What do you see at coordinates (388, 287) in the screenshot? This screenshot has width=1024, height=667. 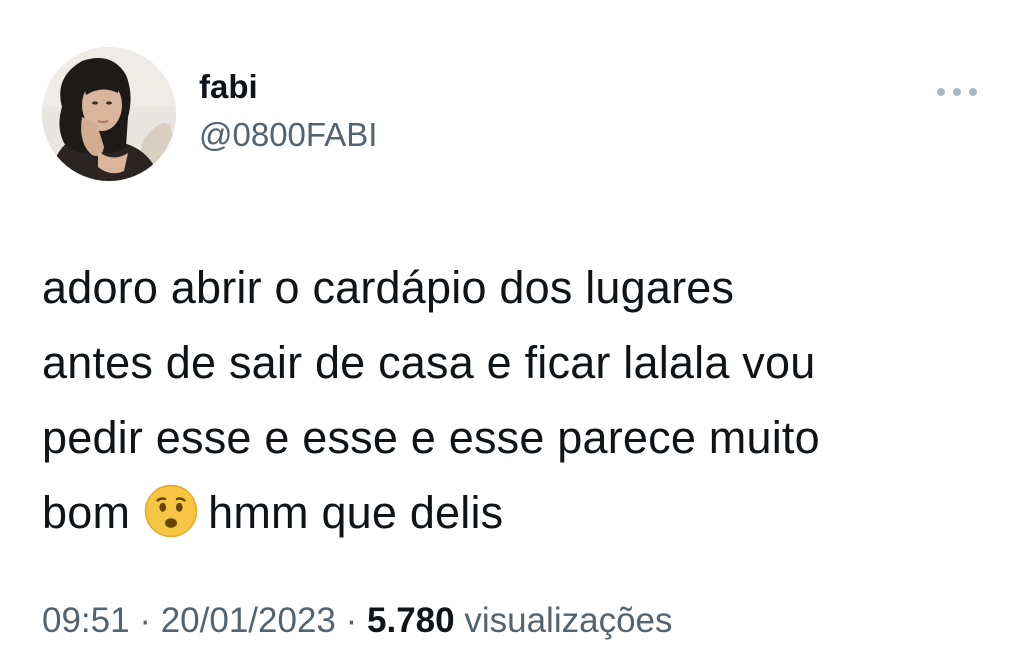 I see `tweet-text-line: adoro abrir o cardápio dos lugares` at bounding box center [388, 287].